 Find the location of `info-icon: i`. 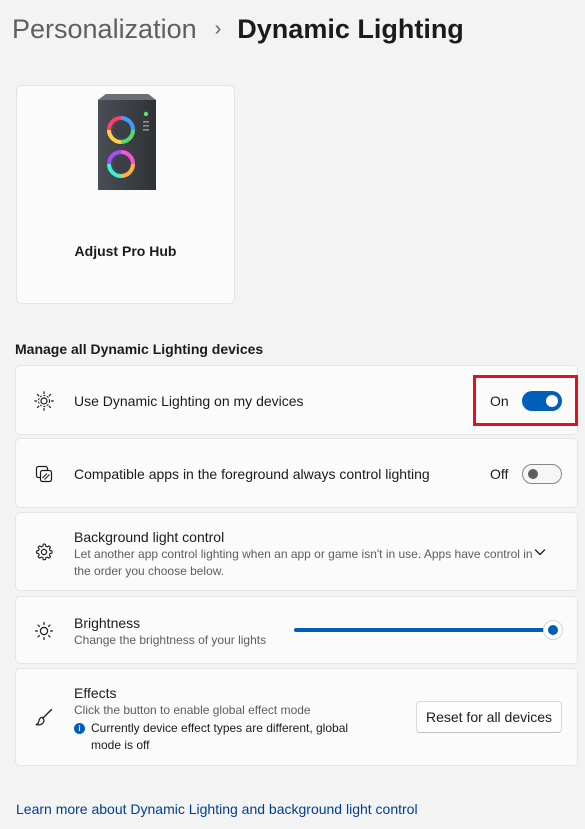

info-icon: i is located at coordinates (79, 728).